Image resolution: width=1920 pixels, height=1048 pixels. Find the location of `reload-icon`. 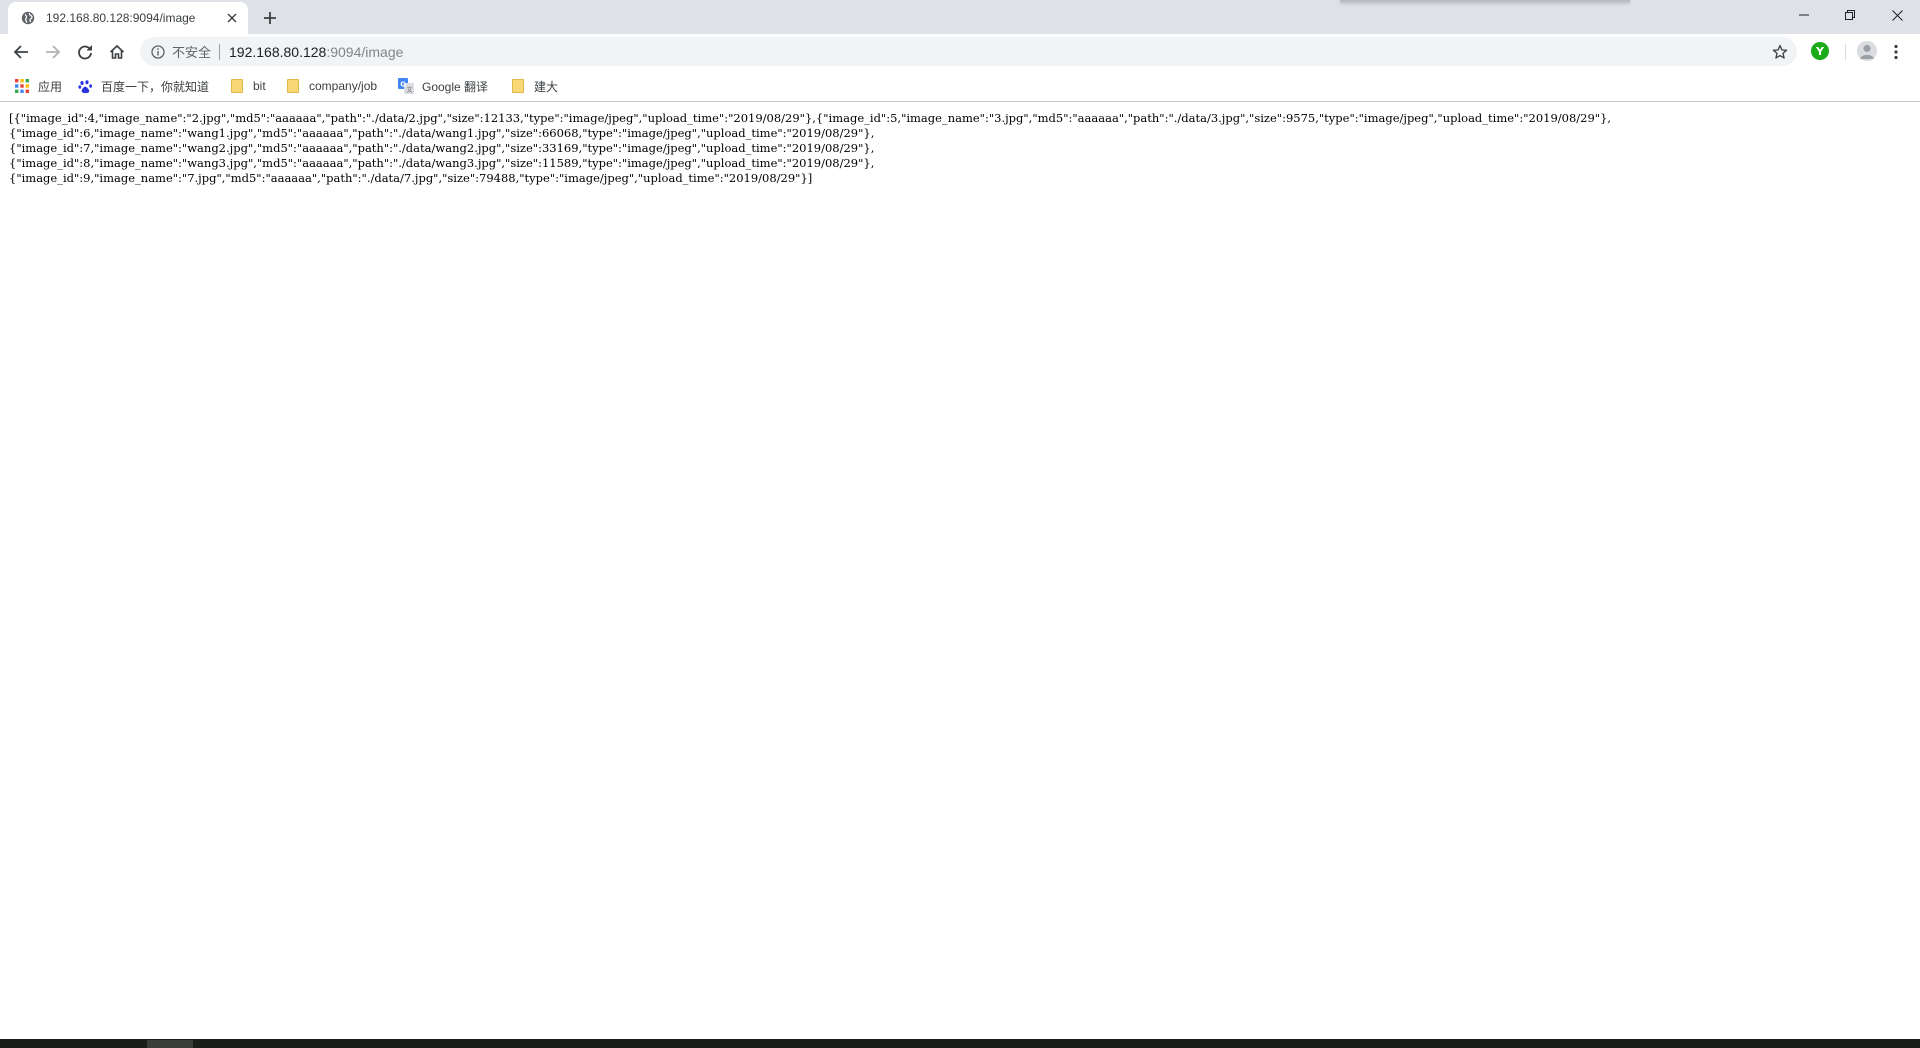

reload-icon is located at coordinates (85, 52).